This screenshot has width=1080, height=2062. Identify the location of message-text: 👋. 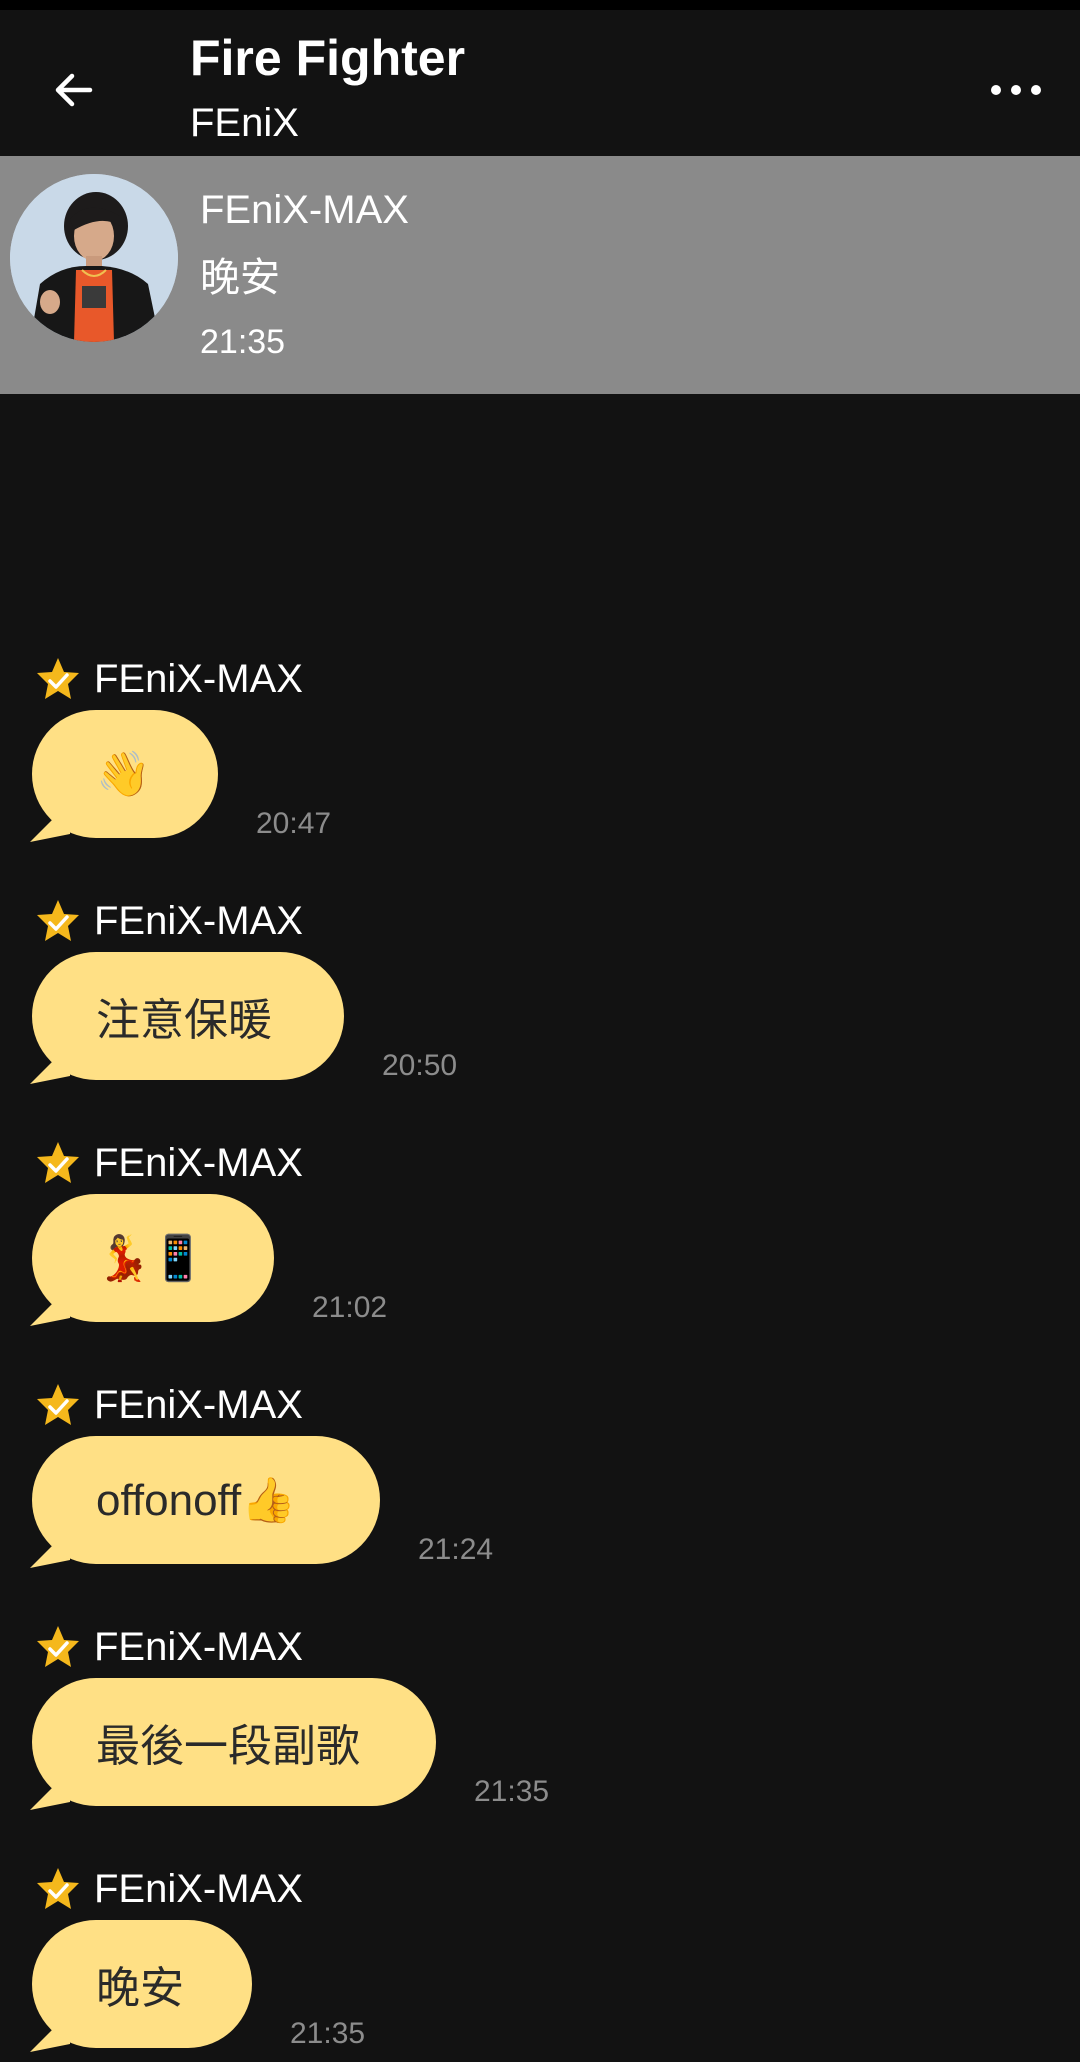
(123, 774).